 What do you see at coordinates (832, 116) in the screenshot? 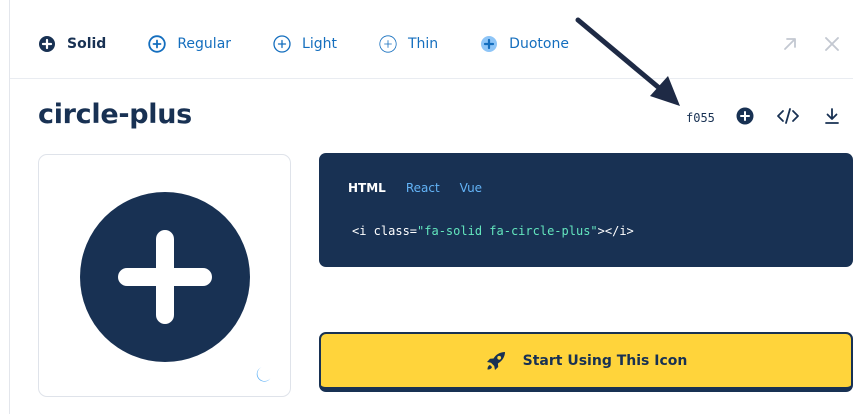
I see `download-icon` at bounding box center [832, 116].